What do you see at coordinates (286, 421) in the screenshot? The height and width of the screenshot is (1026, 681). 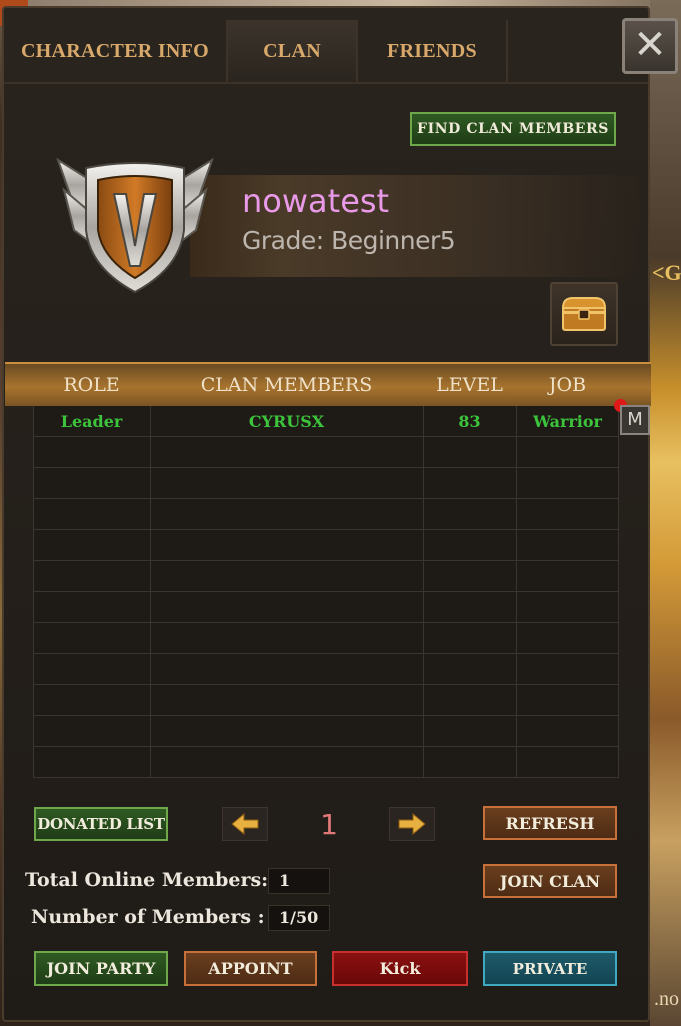 I see `cell-member: CYRUSX` at bounding box center [286, 421].